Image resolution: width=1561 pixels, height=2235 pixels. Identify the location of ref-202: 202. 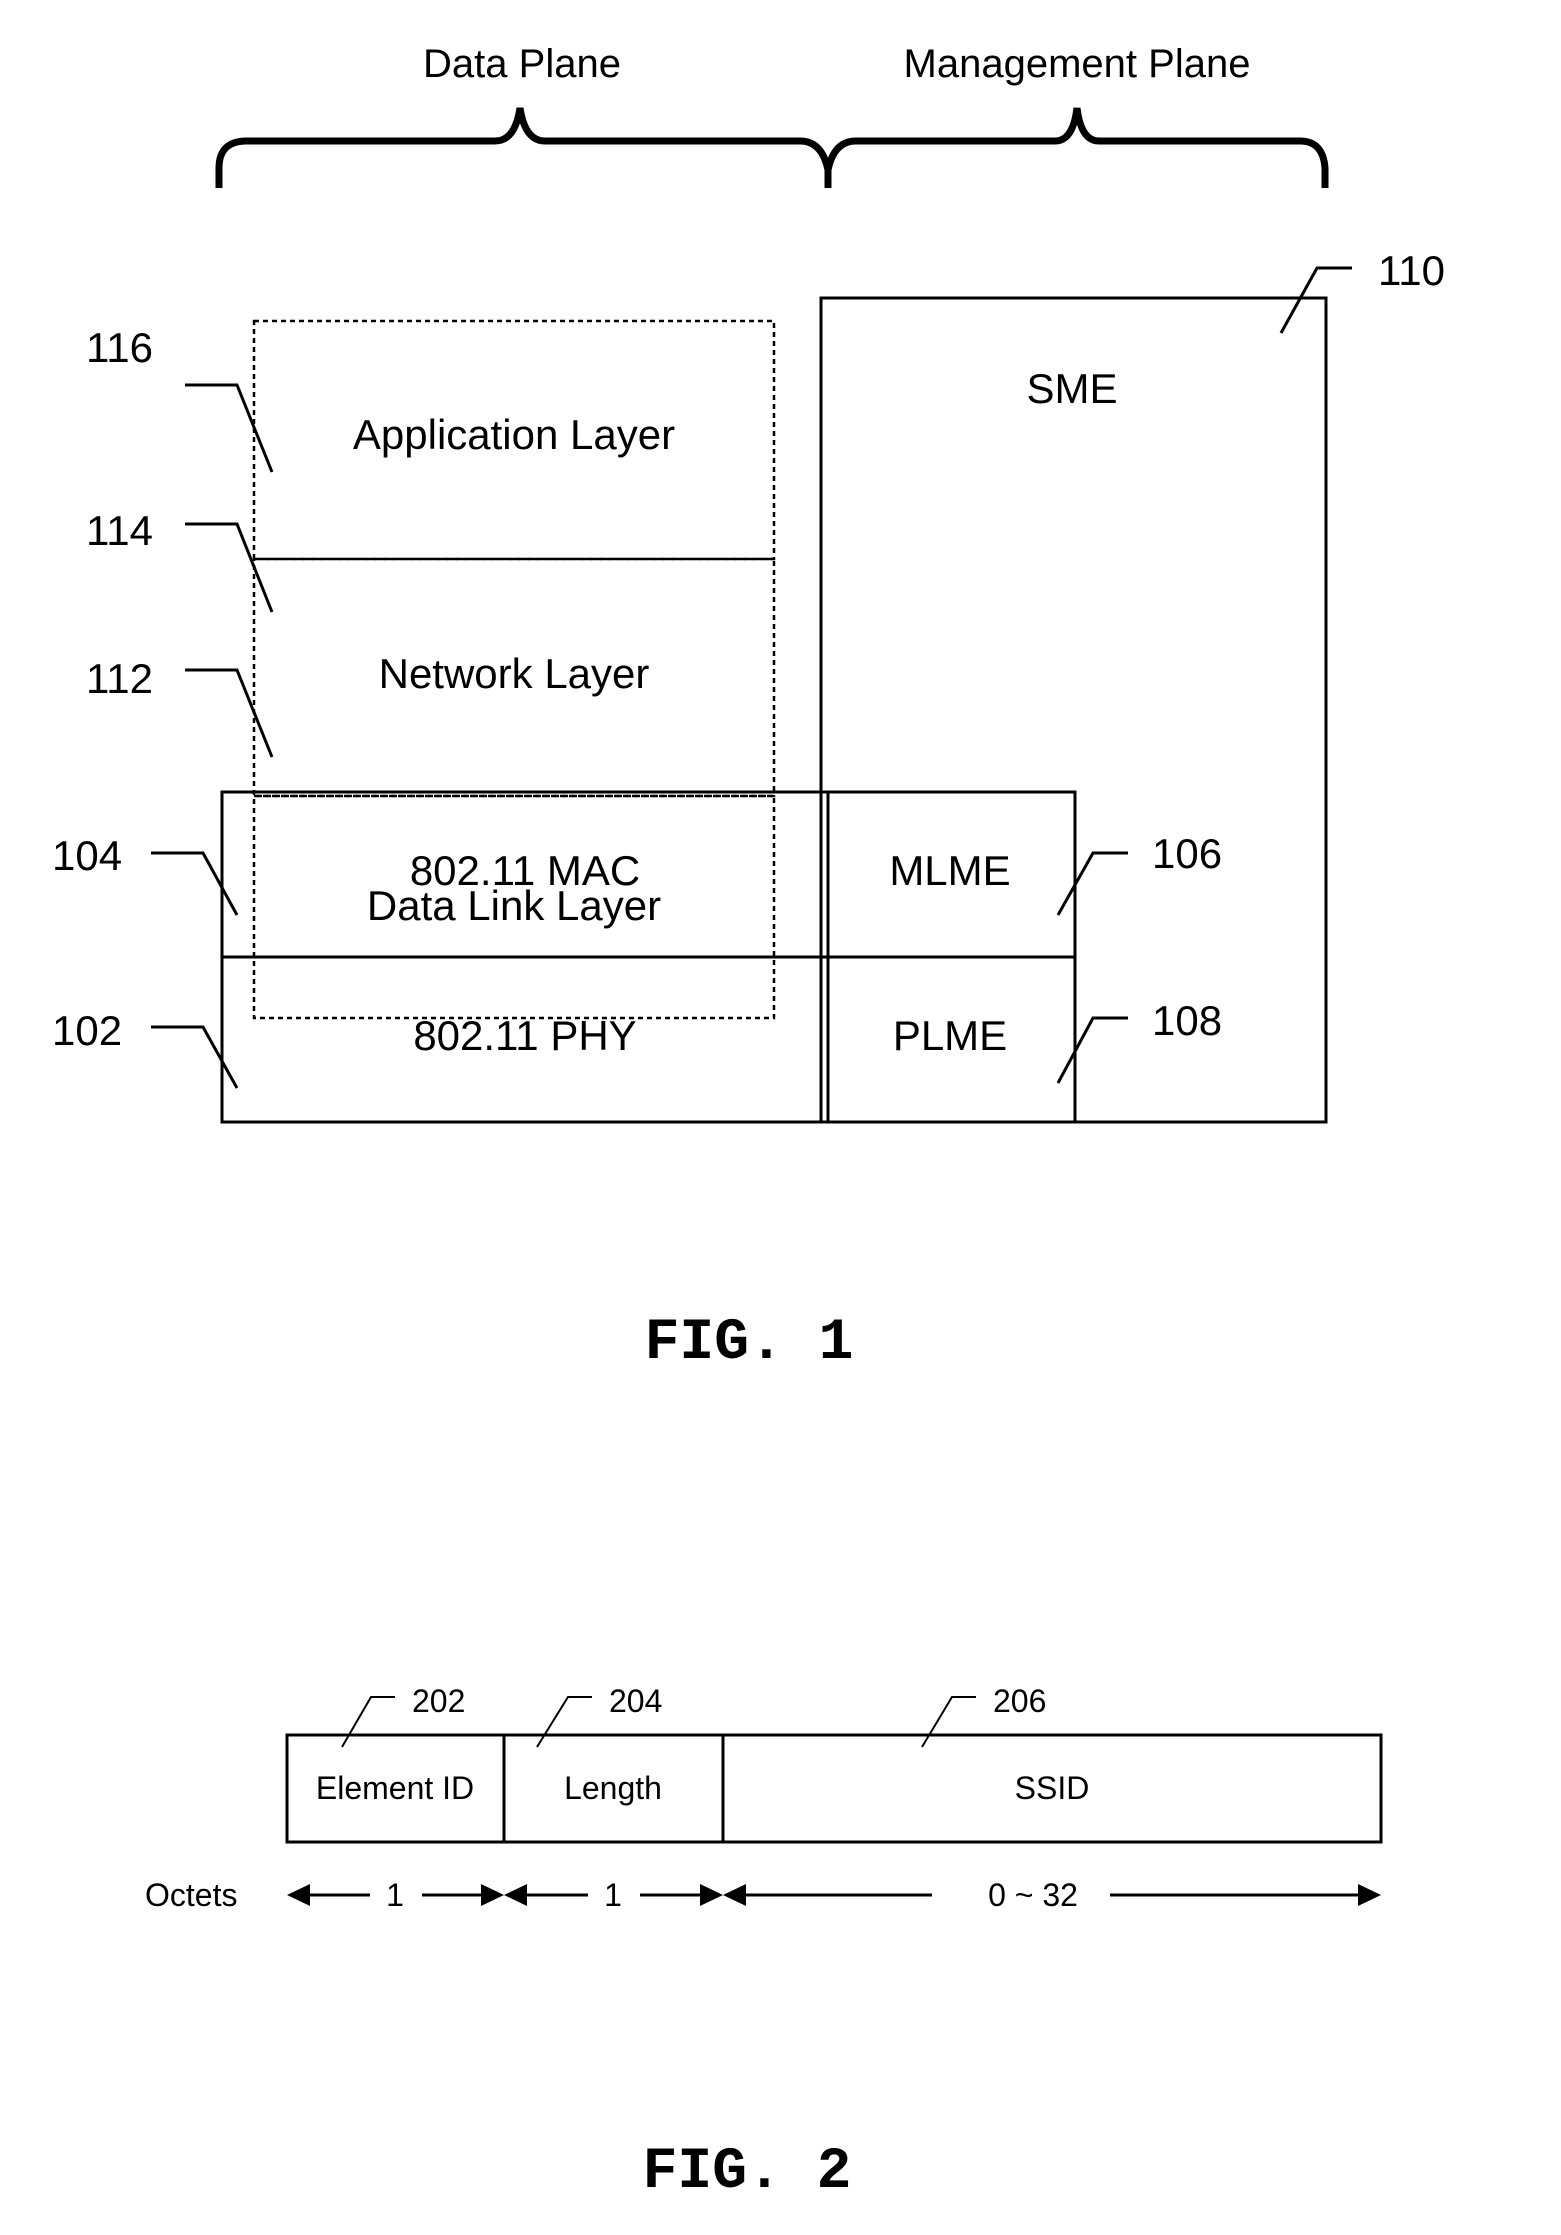
(438, 1701).